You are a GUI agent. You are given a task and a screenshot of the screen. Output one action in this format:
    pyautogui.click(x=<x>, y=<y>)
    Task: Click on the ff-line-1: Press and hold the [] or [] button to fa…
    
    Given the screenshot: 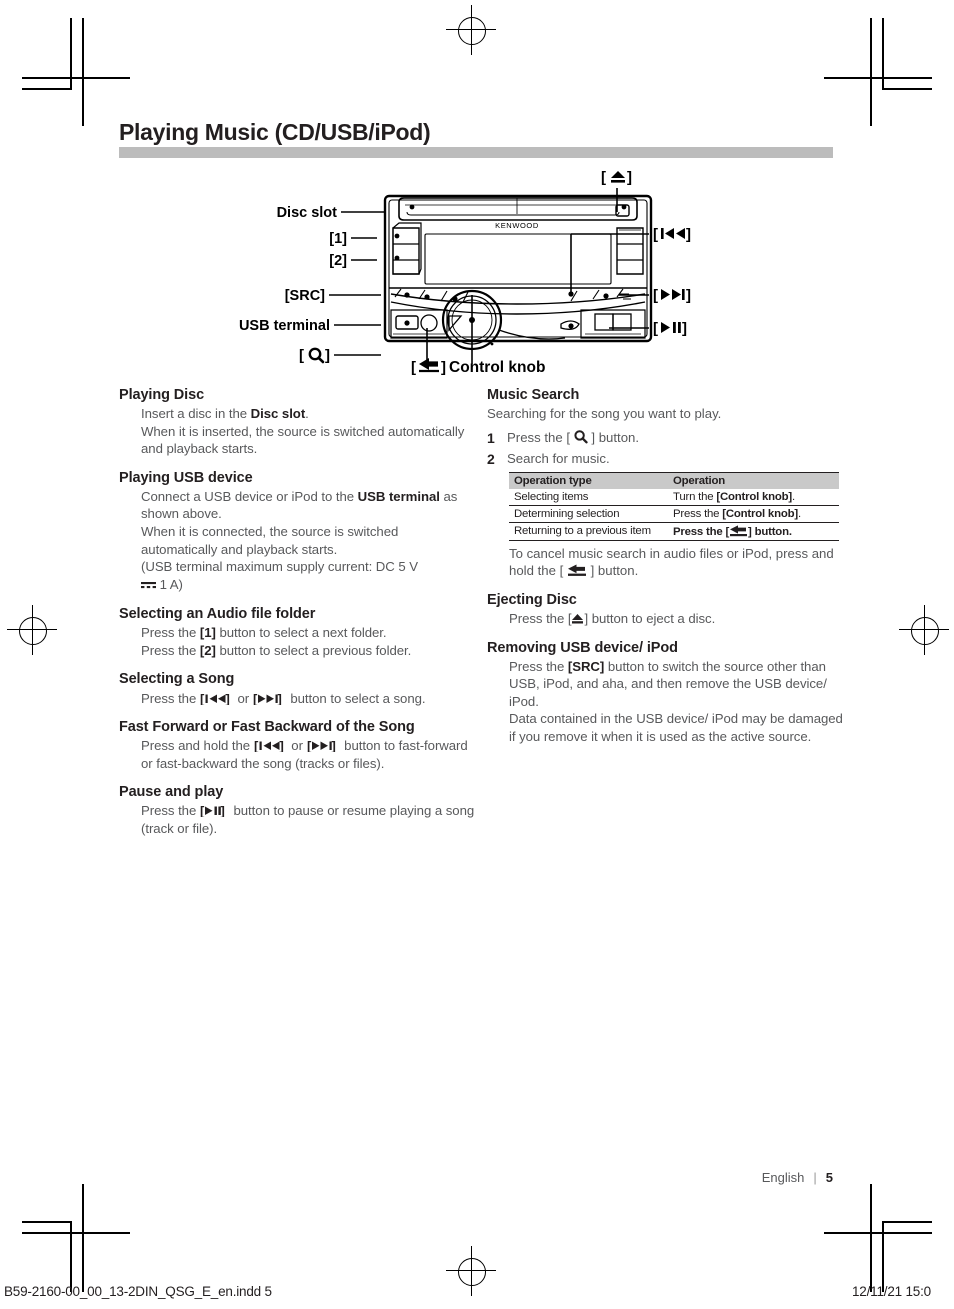 What is the action you would take?
    pyautogui.click(x=297, y=754)
    